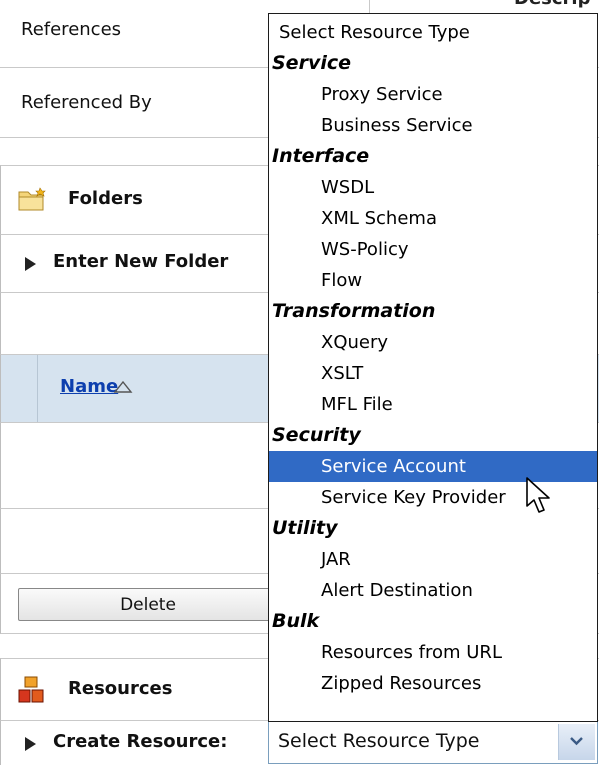 The width and height of the screenshot is (599, 765). I want to click on dropdown-category-label: Transformation, so click(354, 311).